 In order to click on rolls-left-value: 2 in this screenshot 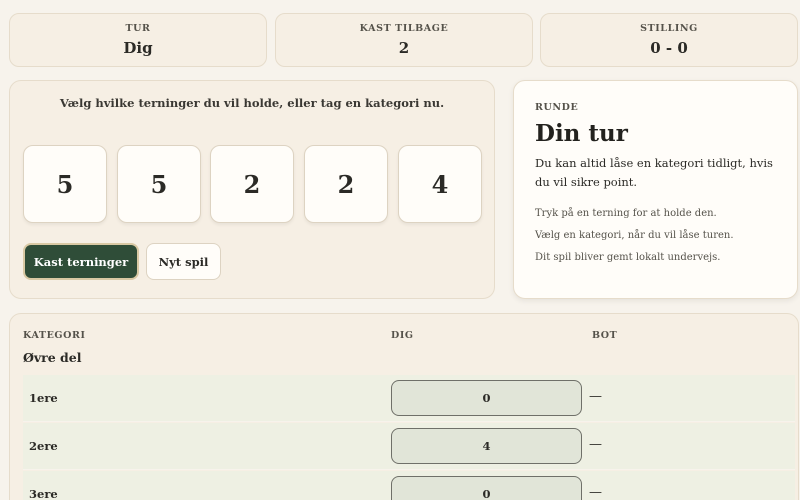, I will do `click(404, 48)`.